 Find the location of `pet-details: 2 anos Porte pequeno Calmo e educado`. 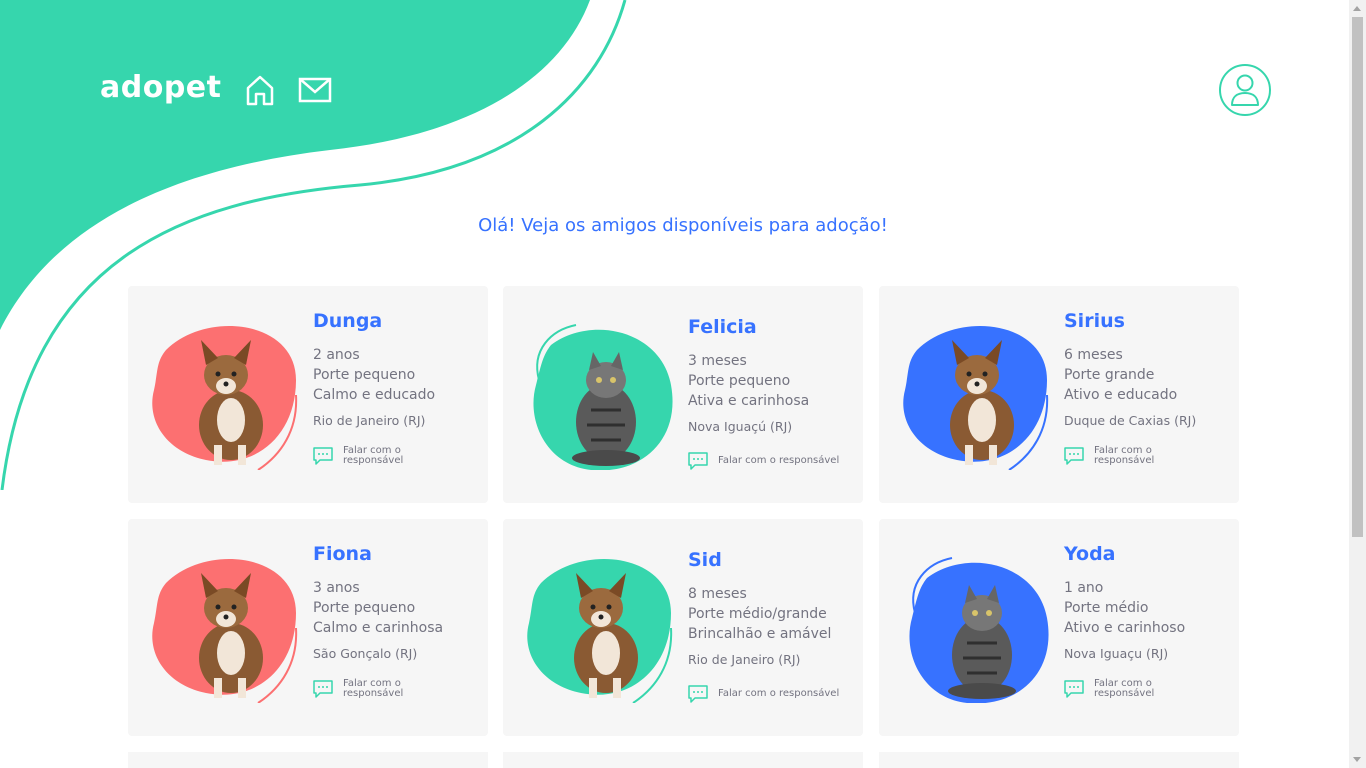

pet-details: 2 anos Porte pequeno Calmo e educado is located at coordinates (374, 375).